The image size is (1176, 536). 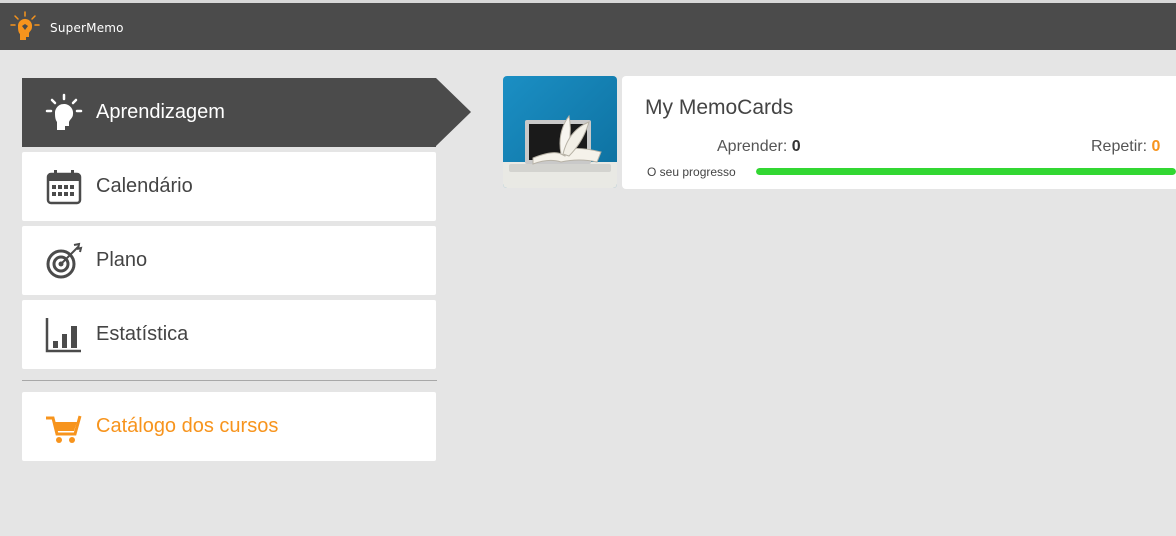 I want to click on repeat-stat: Repetir: 0, so click(x=1125, y=147).